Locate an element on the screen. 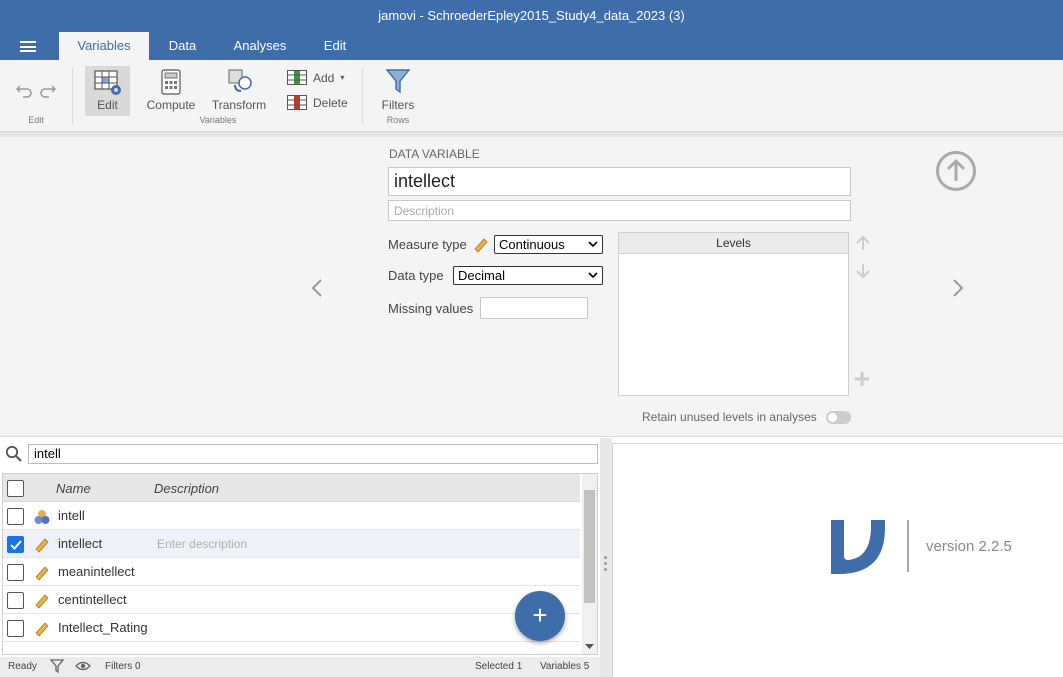 Image resolution: width=1063 pixels, height=677 pixels. tab-data: Data is located at coordinates (182, 46).